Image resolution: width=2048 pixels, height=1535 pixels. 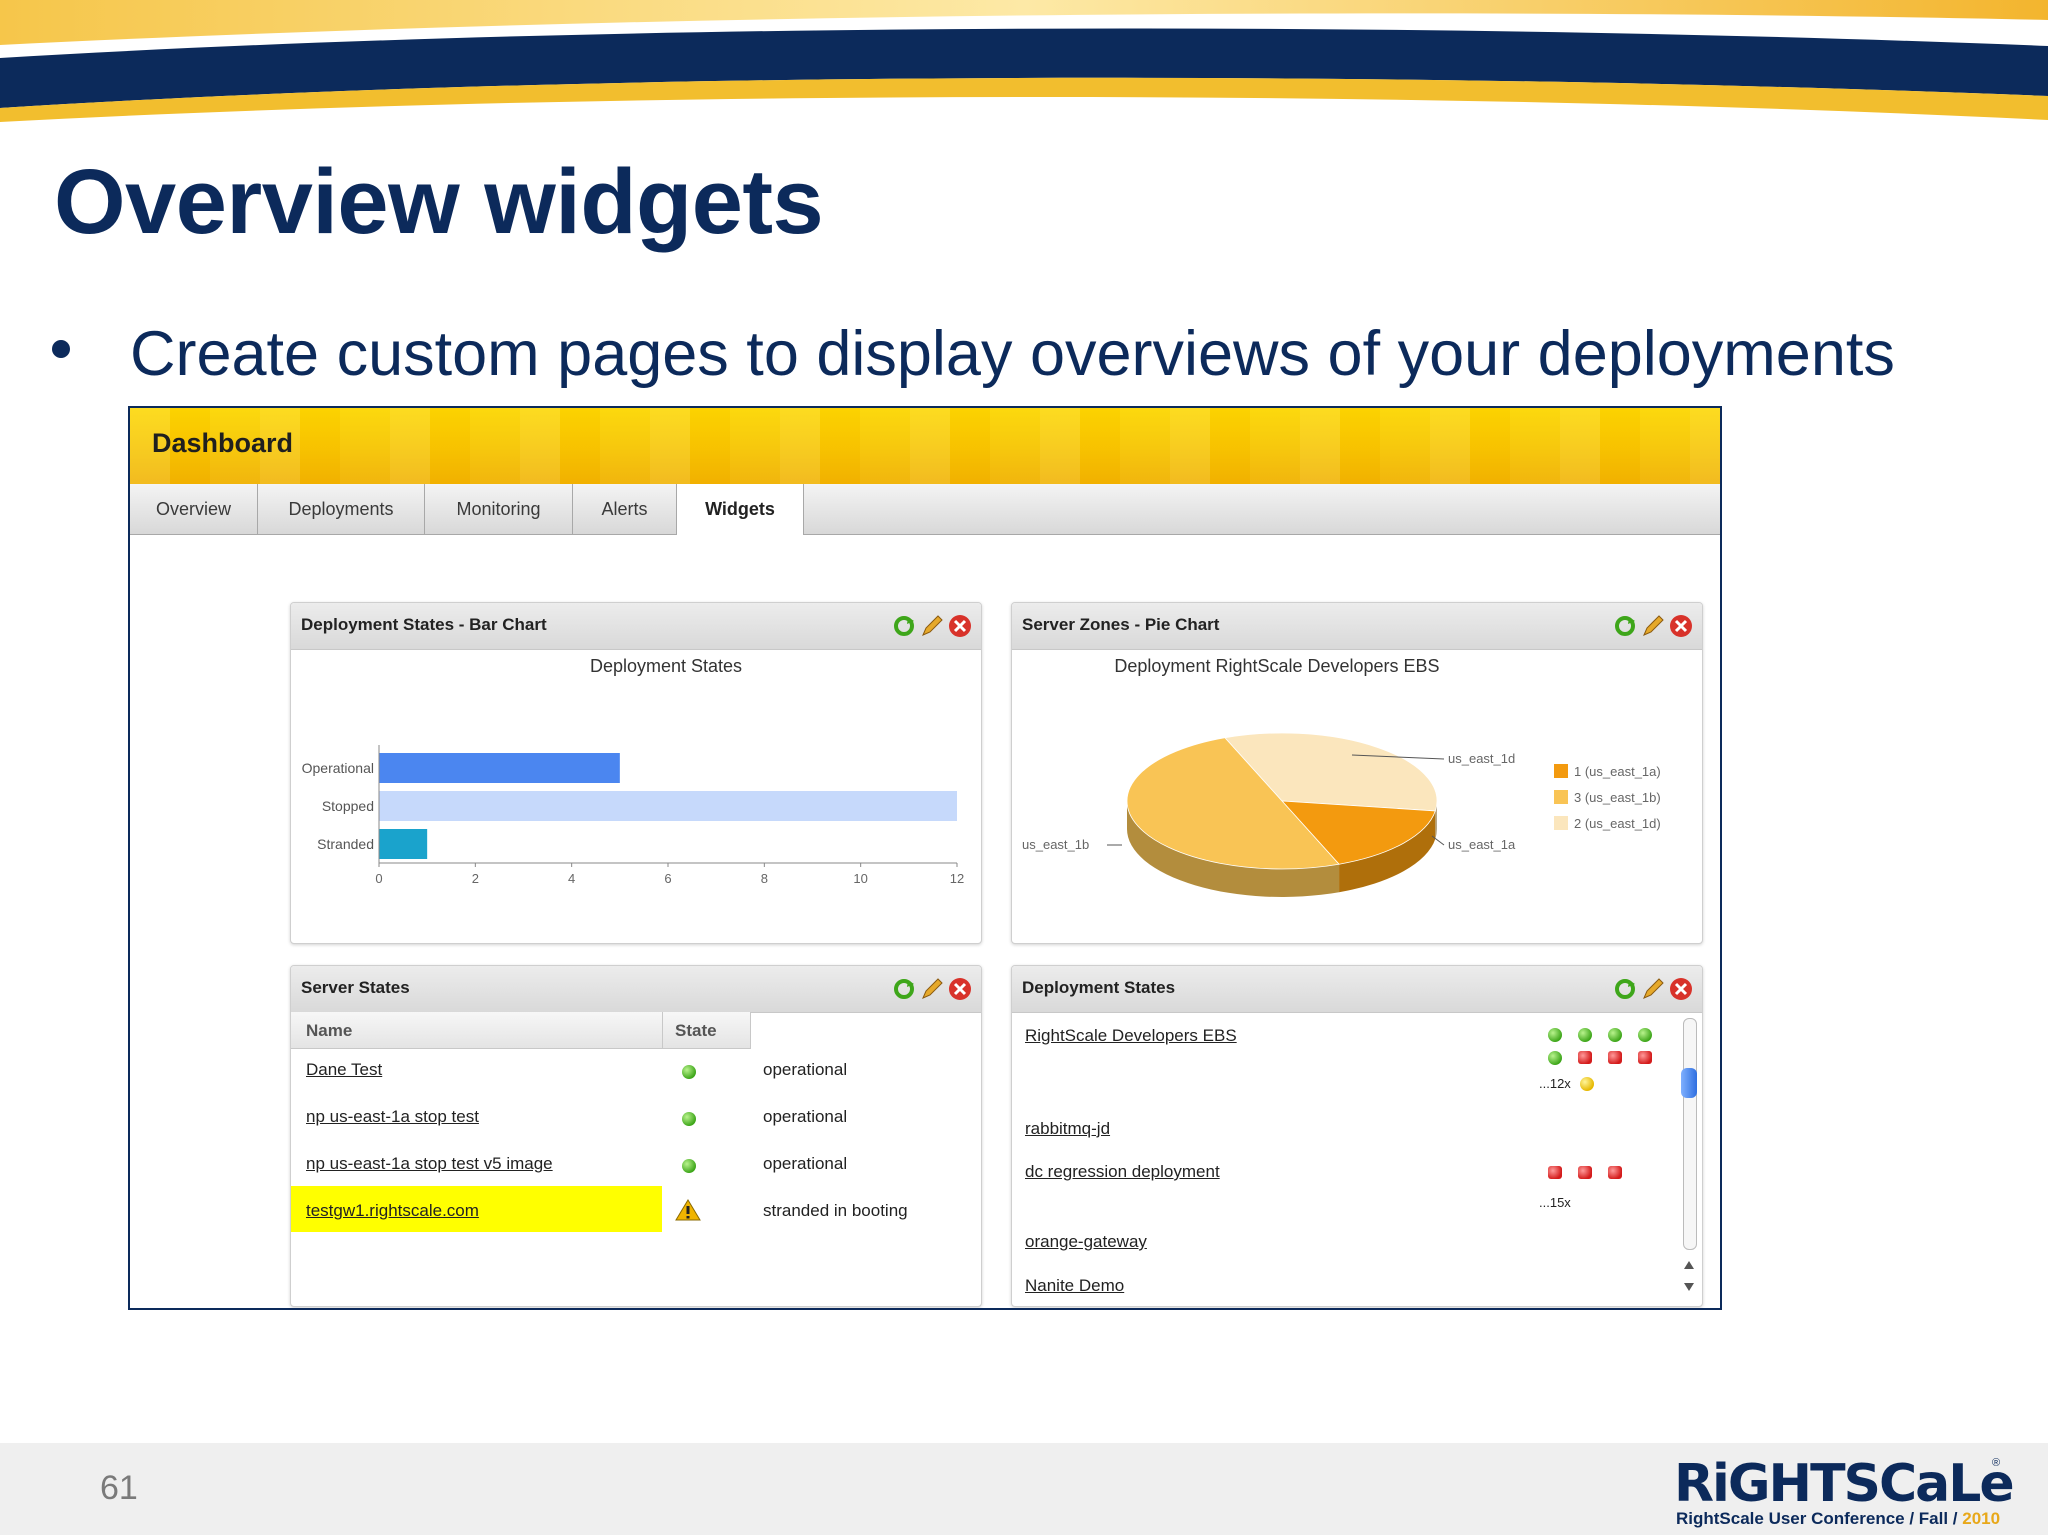 What do you see at coordinates (1617, 797) in the screenshot?
I see `legend-entry: 3 (us_east_1b)` at bounding box center [1617, 797].